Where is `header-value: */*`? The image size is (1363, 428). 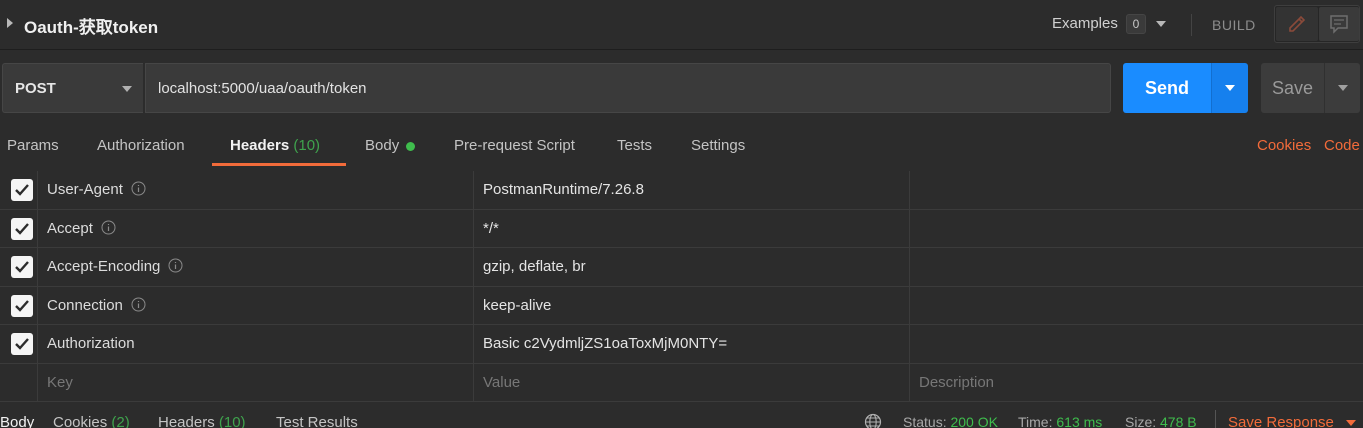 header-value: */* is located at coordinates (491, 228).